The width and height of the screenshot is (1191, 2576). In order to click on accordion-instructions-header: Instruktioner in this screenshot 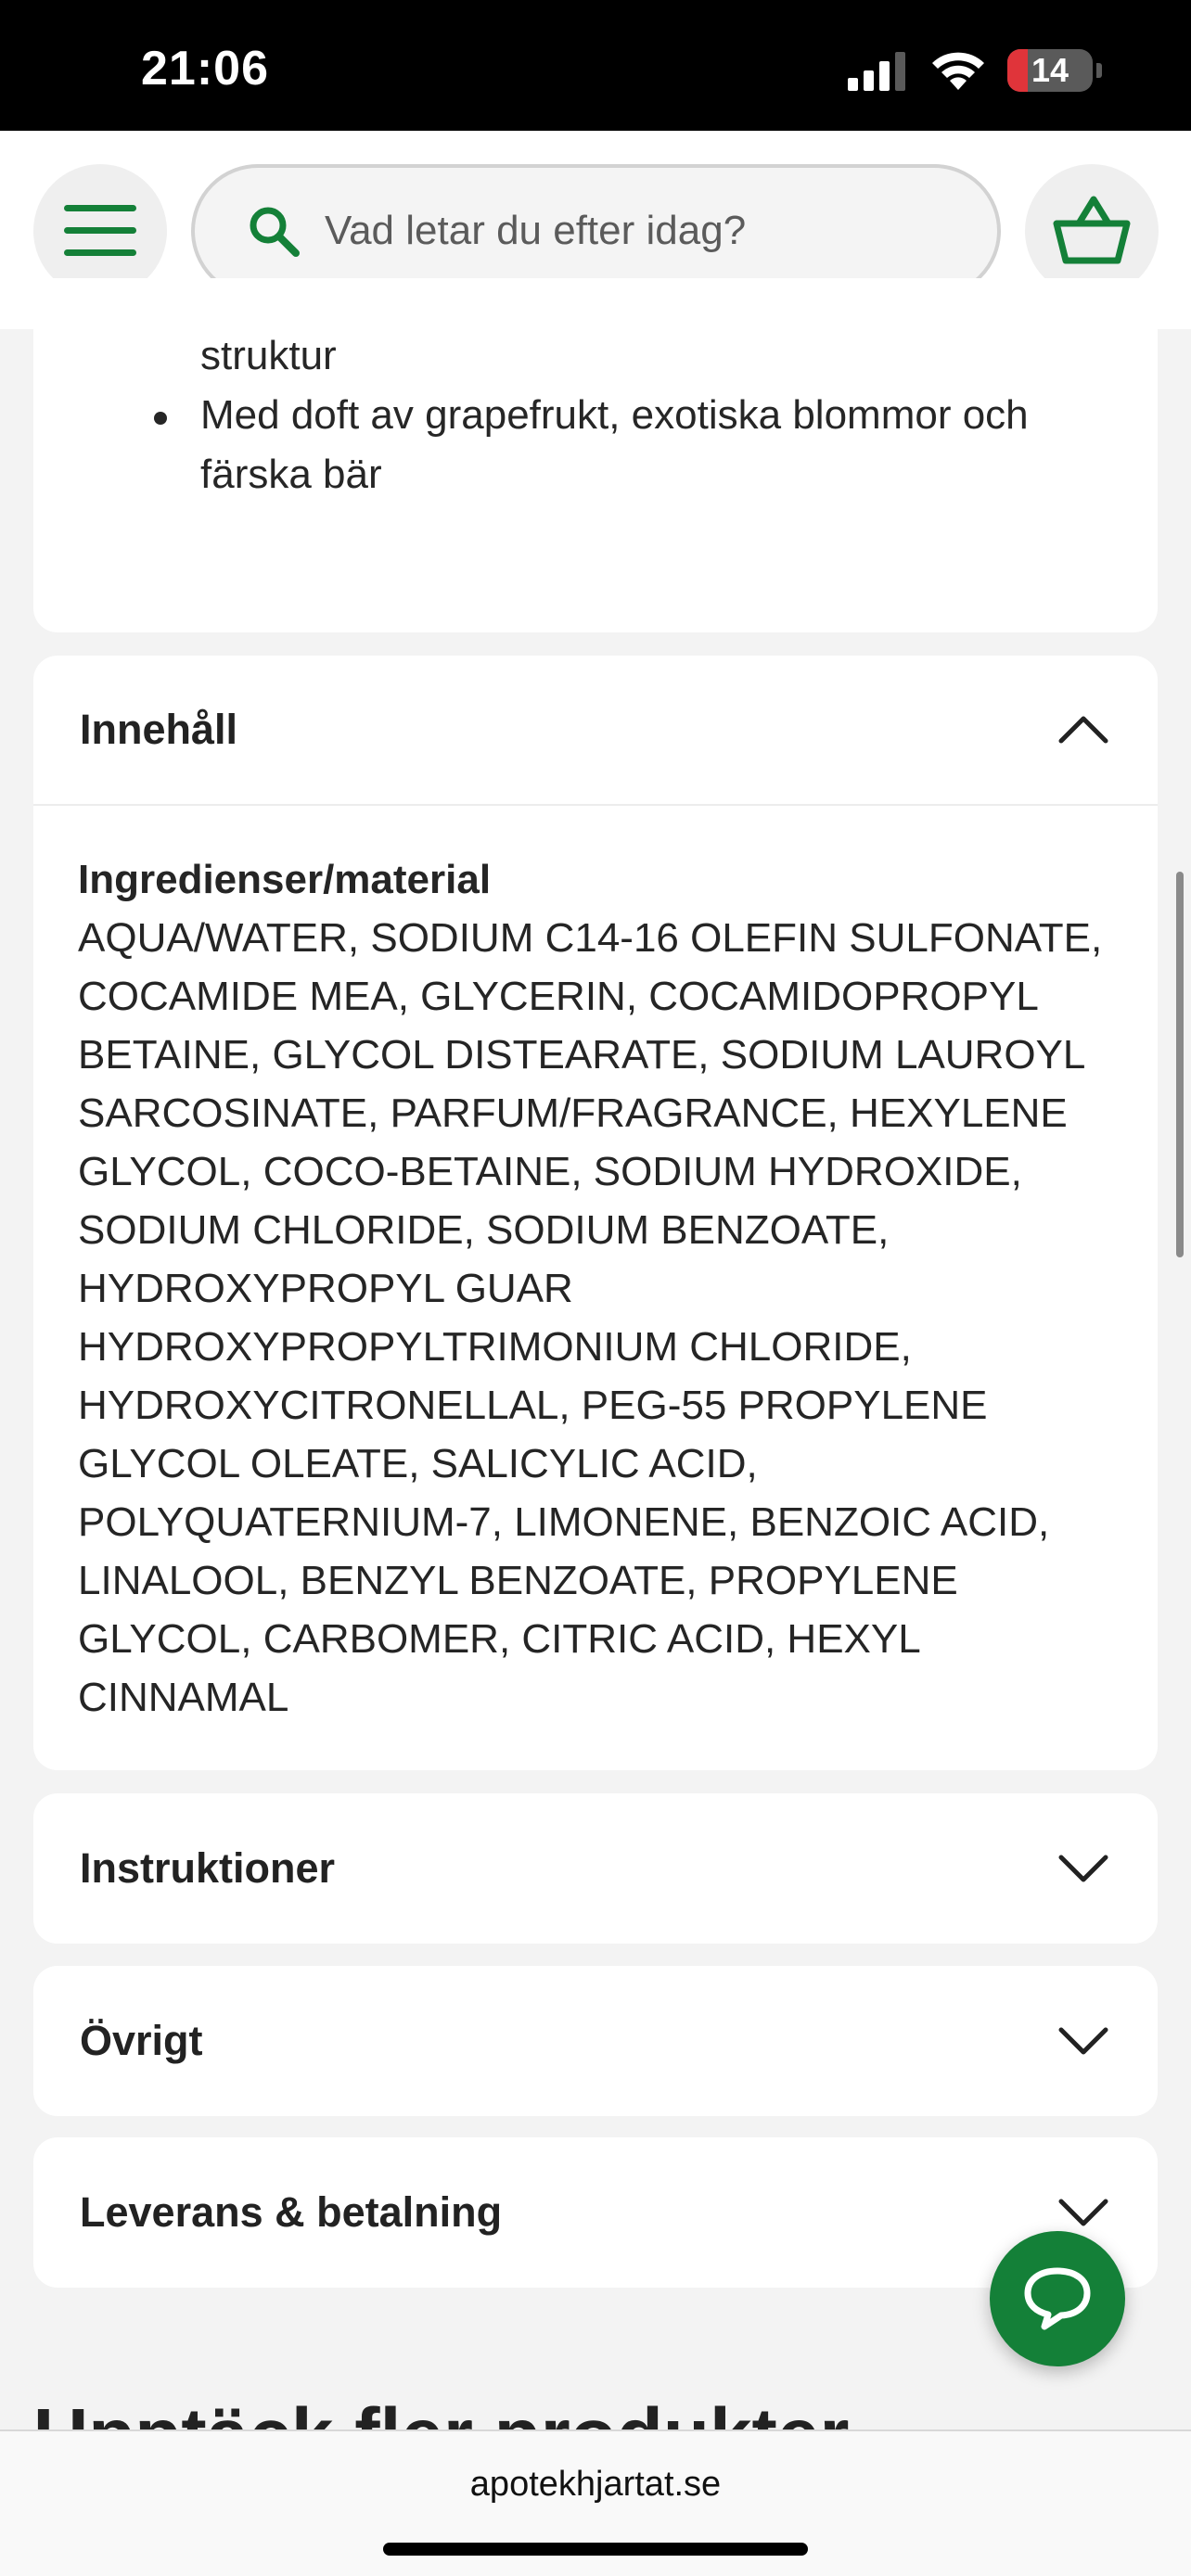, I will do `click(595, 1868)`.